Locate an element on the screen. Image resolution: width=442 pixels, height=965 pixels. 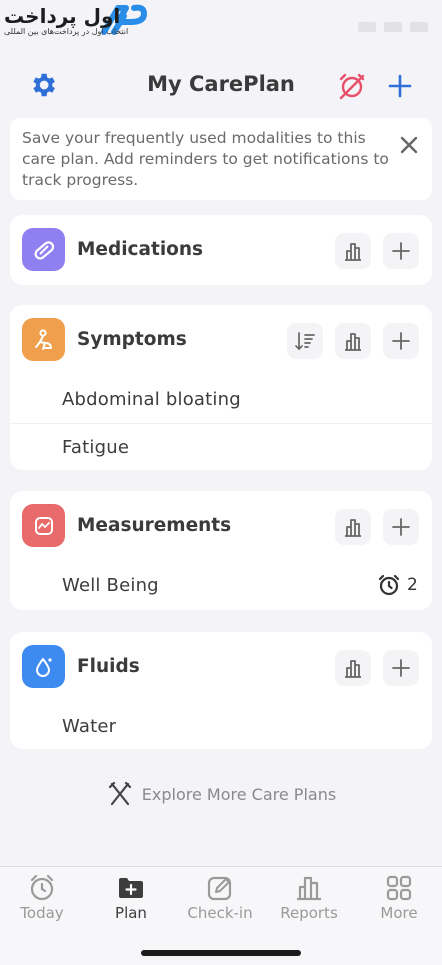
sort-button is located at coordinates (305, 341).